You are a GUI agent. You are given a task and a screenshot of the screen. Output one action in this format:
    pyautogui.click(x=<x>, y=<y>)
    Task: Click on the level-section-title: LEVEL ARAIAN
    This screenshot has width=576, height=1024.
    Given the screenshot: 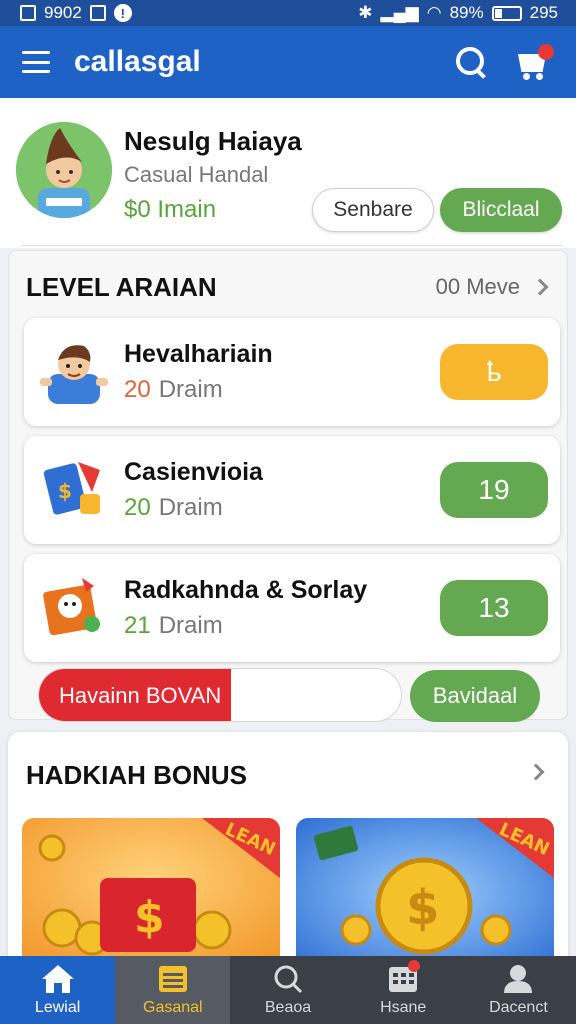 What is the action you would take?
    pyautogui.click(x=121, y=287)
    